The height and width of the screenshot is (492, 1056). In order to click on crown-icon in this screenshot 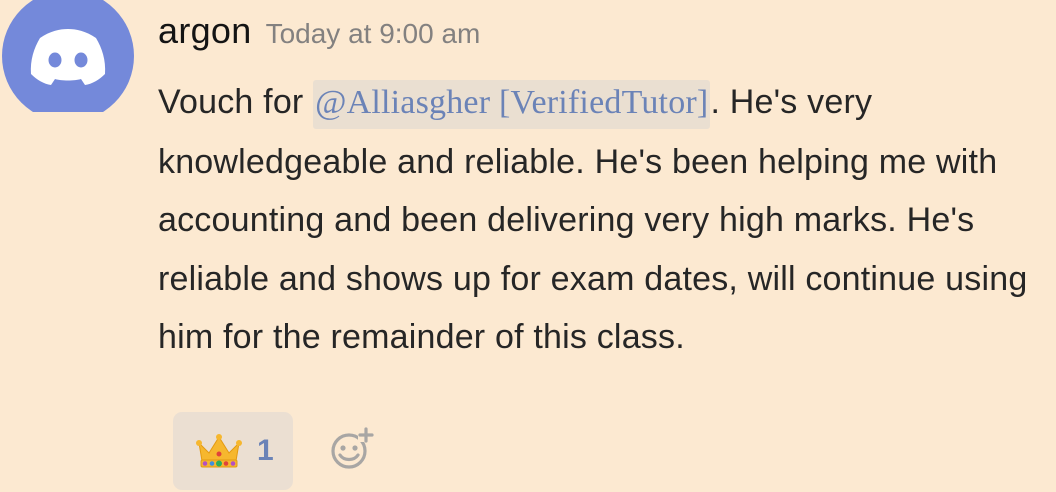, I will do `click(219, 451)`.